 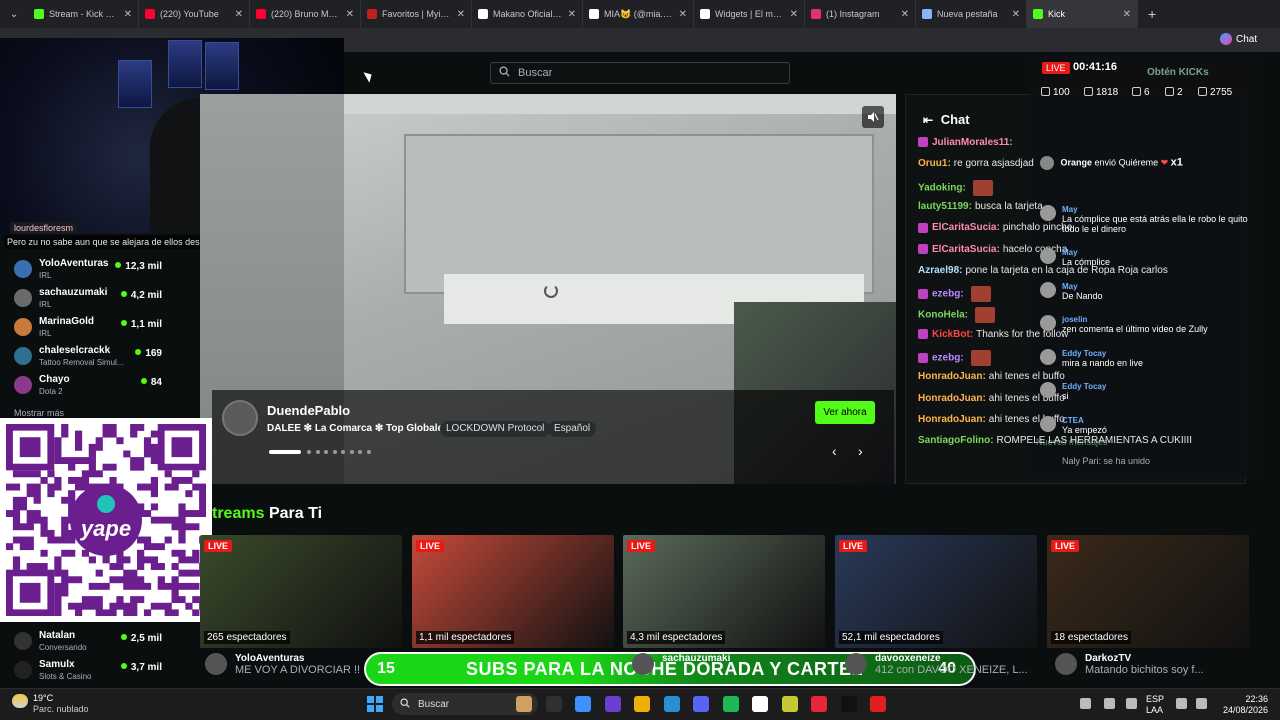 What do you see at coordinates (845, 412) in the screenshot?
I see `watch-now-button: Ver ahora` at bounding box center [845, 412].